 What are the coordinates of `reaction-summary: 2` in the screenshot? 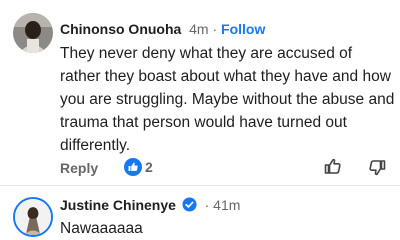 It's located at (138, 167).